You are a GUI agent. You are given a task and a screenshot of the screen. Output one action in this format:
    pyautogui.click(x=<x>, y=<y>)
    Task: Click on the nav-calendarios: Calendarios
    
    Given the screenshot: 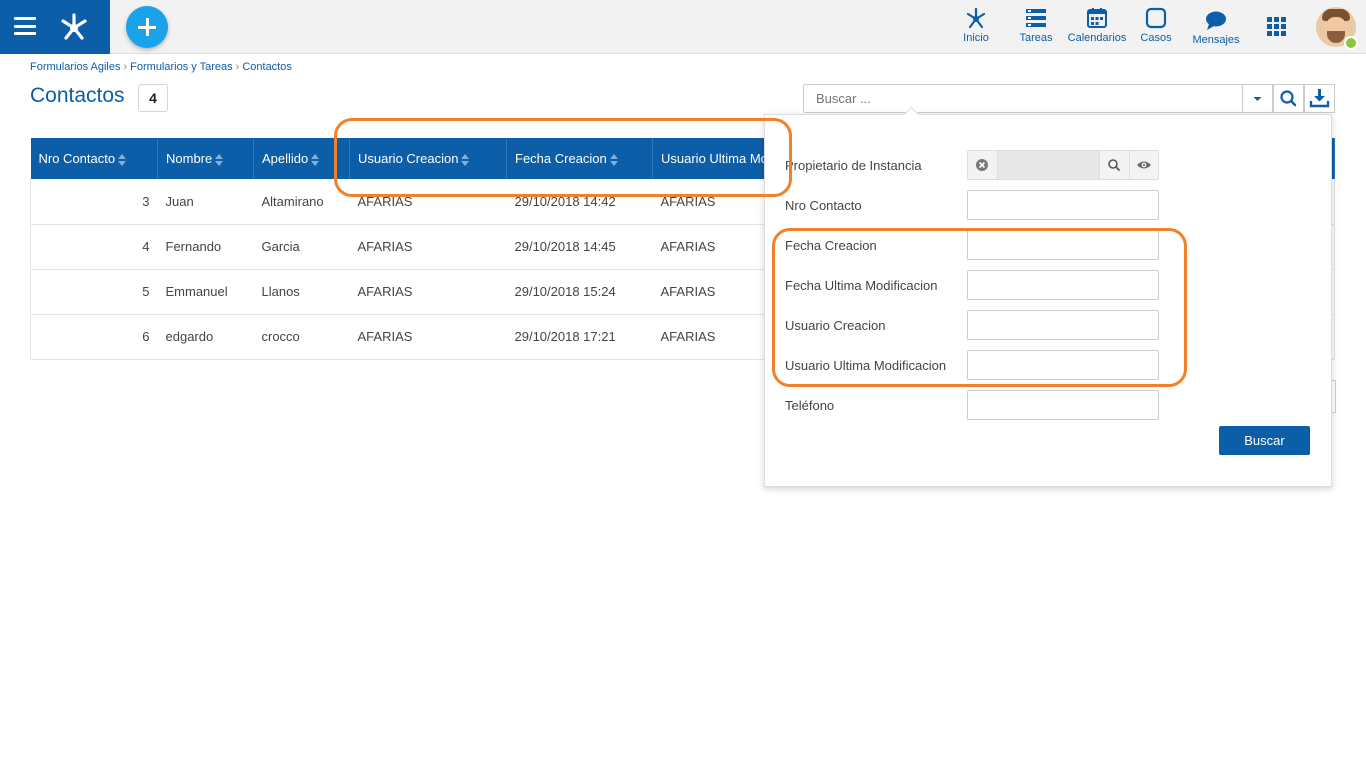 What is the action you would take?
    pyautogui.click(x=1097, y=28)
    